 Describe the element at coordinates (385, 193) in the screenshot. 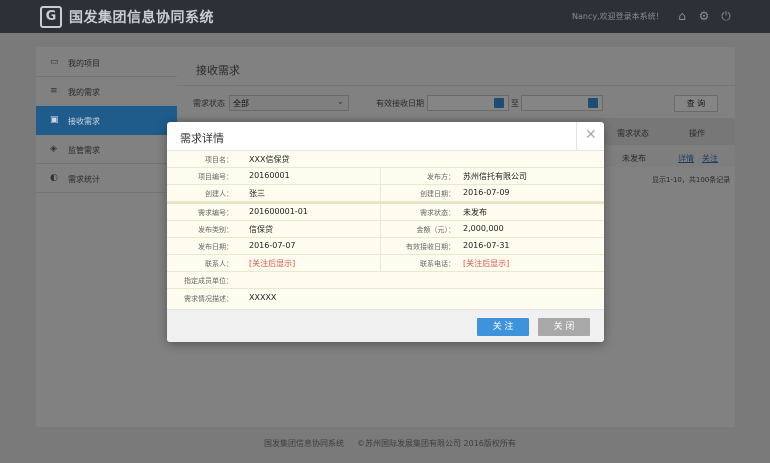

I see `detail-row: 创建人： 张三 创建日期： 2016-07-09` at that location.